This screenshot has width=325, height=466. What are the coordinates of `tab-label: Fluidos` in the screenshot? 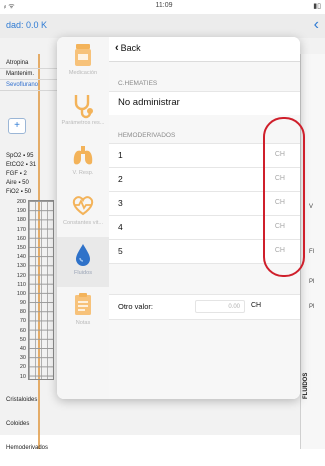 It's located at (83, 273).